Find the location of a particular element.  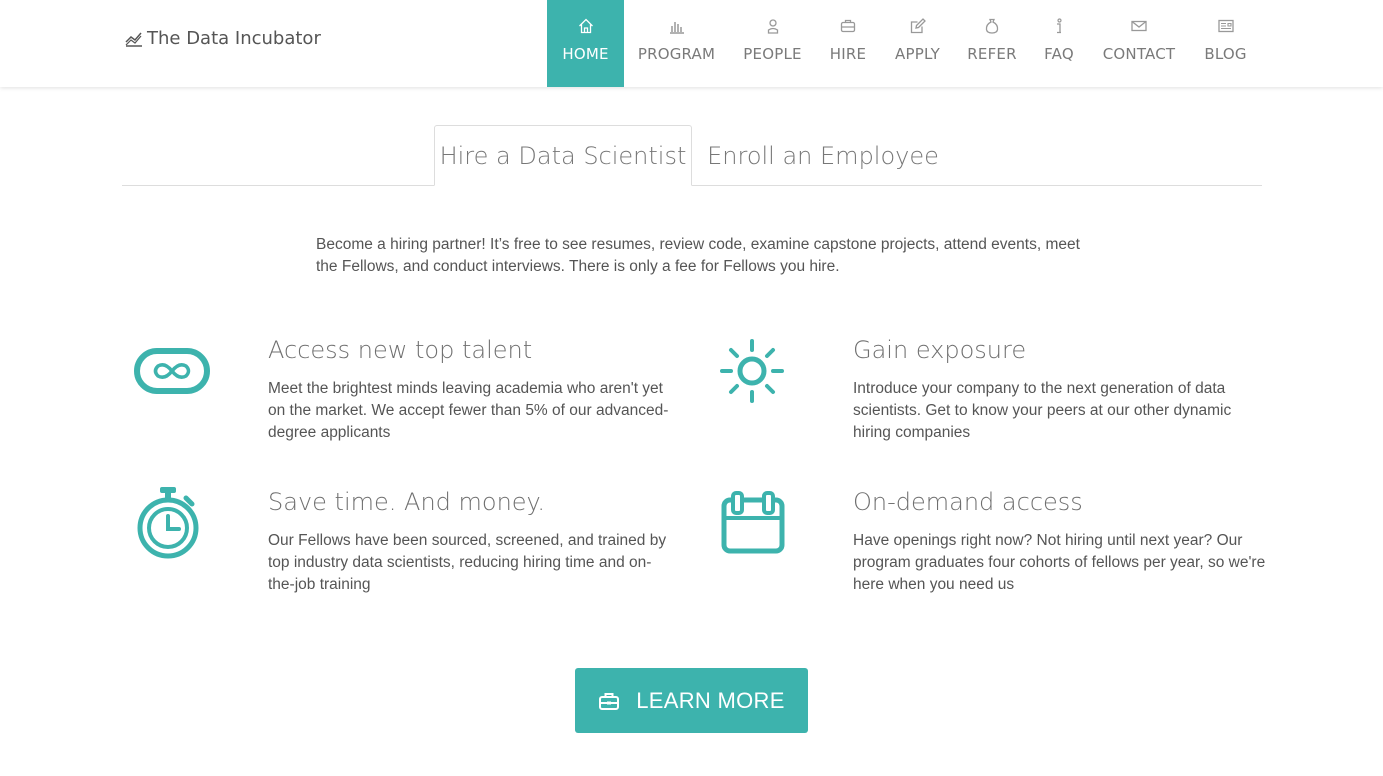

nav-people: PEOPLE is located at coordinates (772, 43).